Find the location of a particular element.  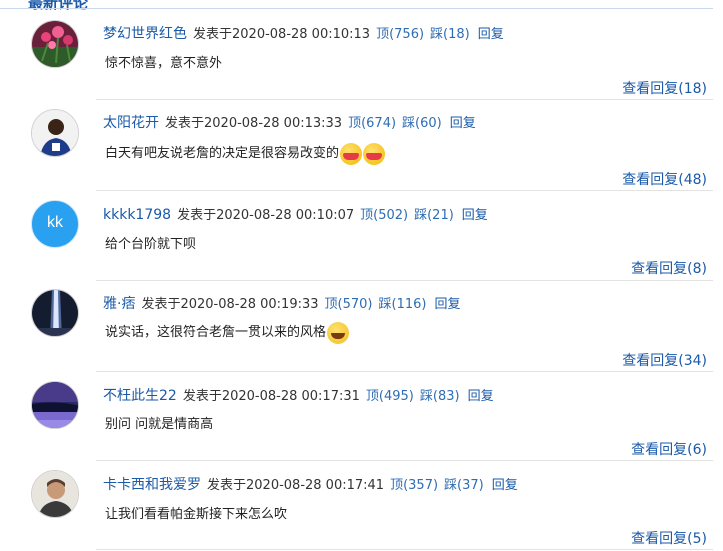

post-time: 发表于2020-08-28 00:17:31 is located at coordinates (271, 396).